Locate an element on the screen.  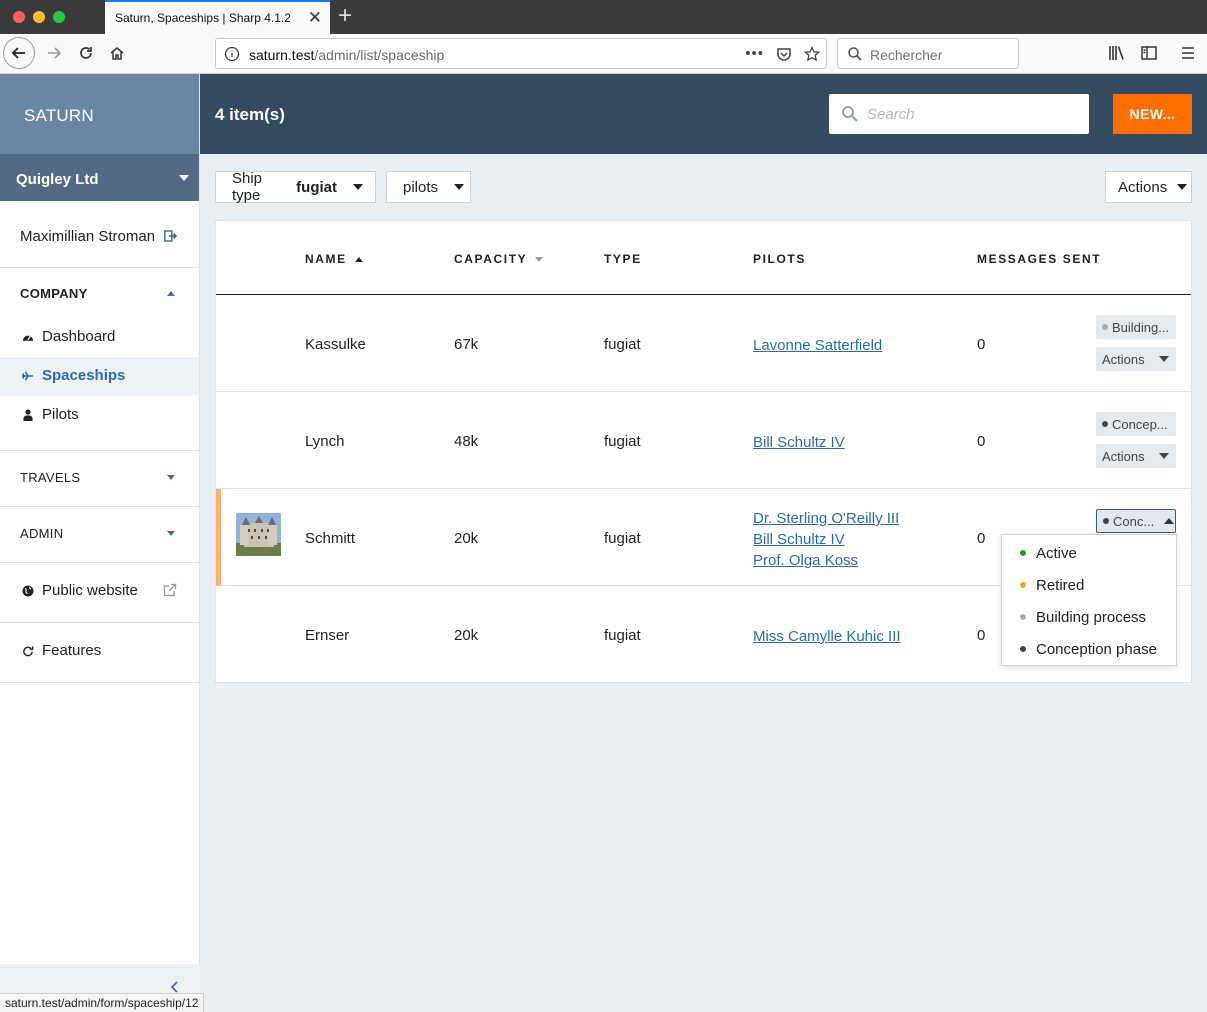
state-option-label: Building process is located at coordinates (1091, 617).